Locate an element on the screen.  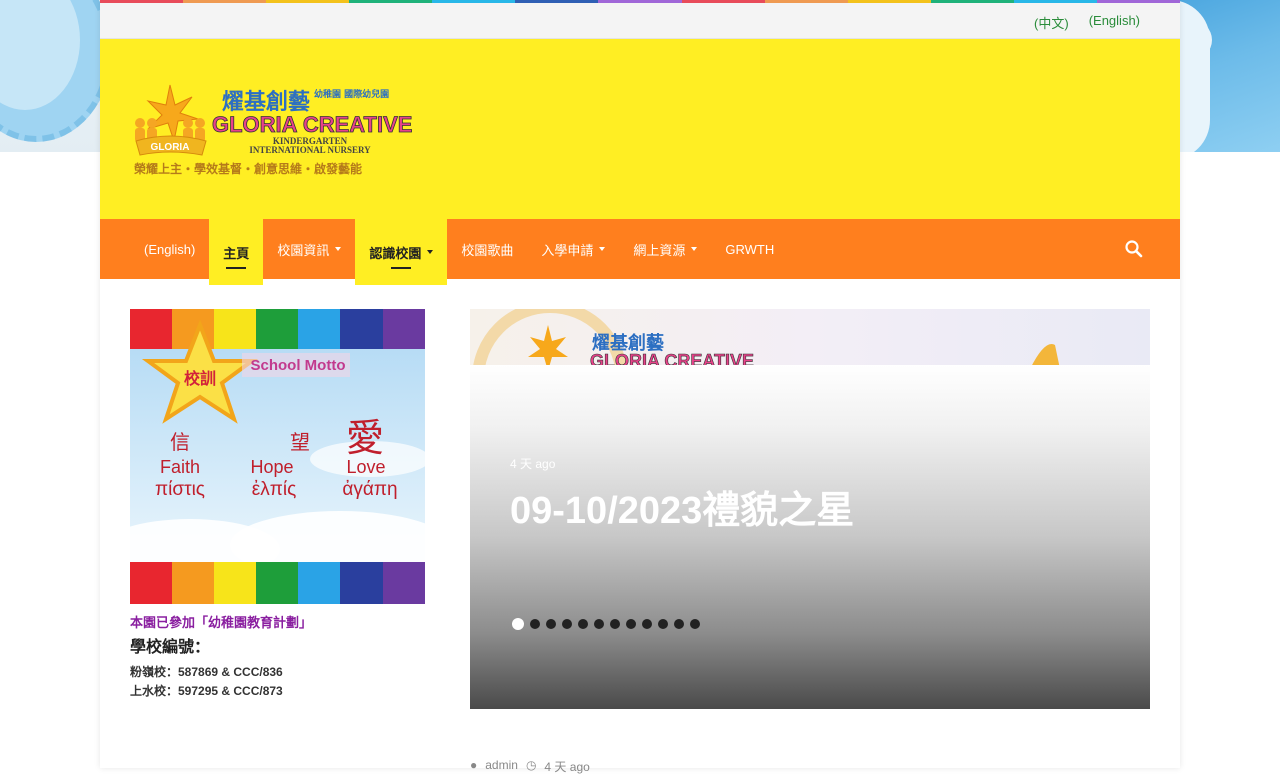
nav-item-7: GRWTH is located at coordinates (749, 249).